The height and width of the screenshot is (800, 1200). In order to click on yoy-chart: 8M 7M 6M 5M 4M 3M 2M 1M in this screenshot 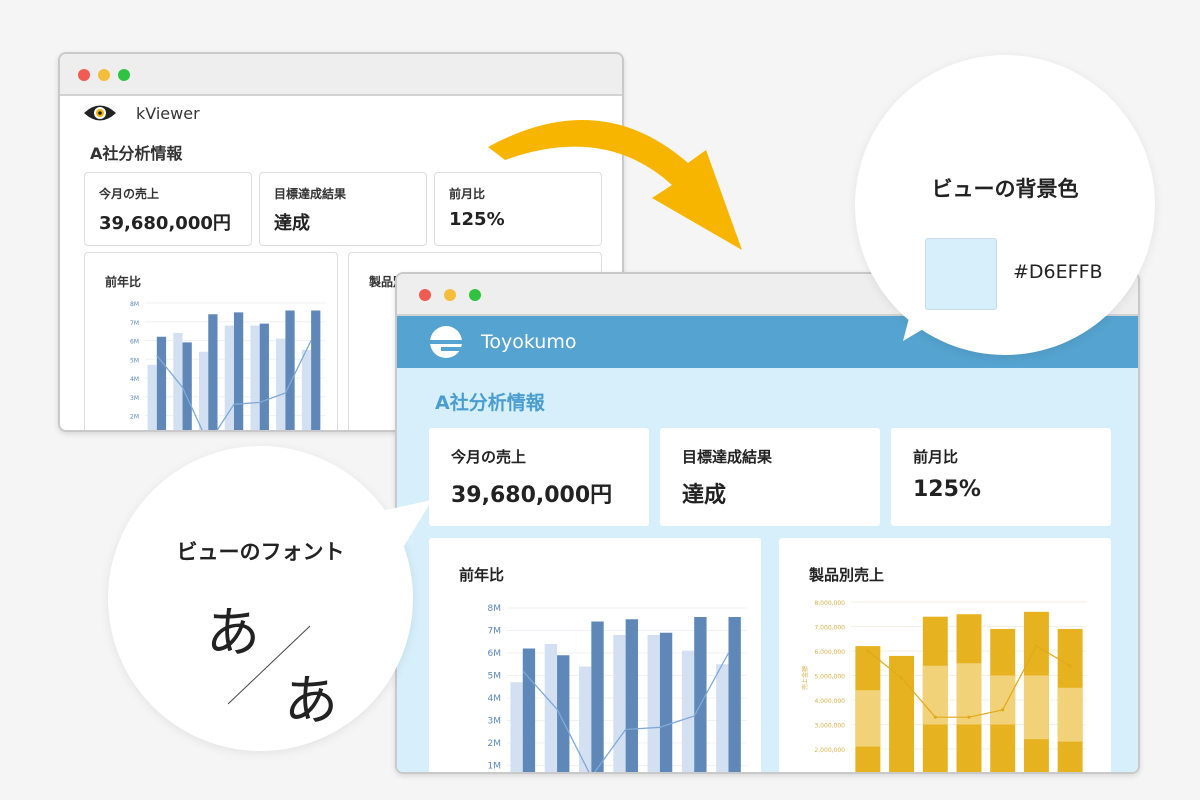, I will do `click(617, 688)`.